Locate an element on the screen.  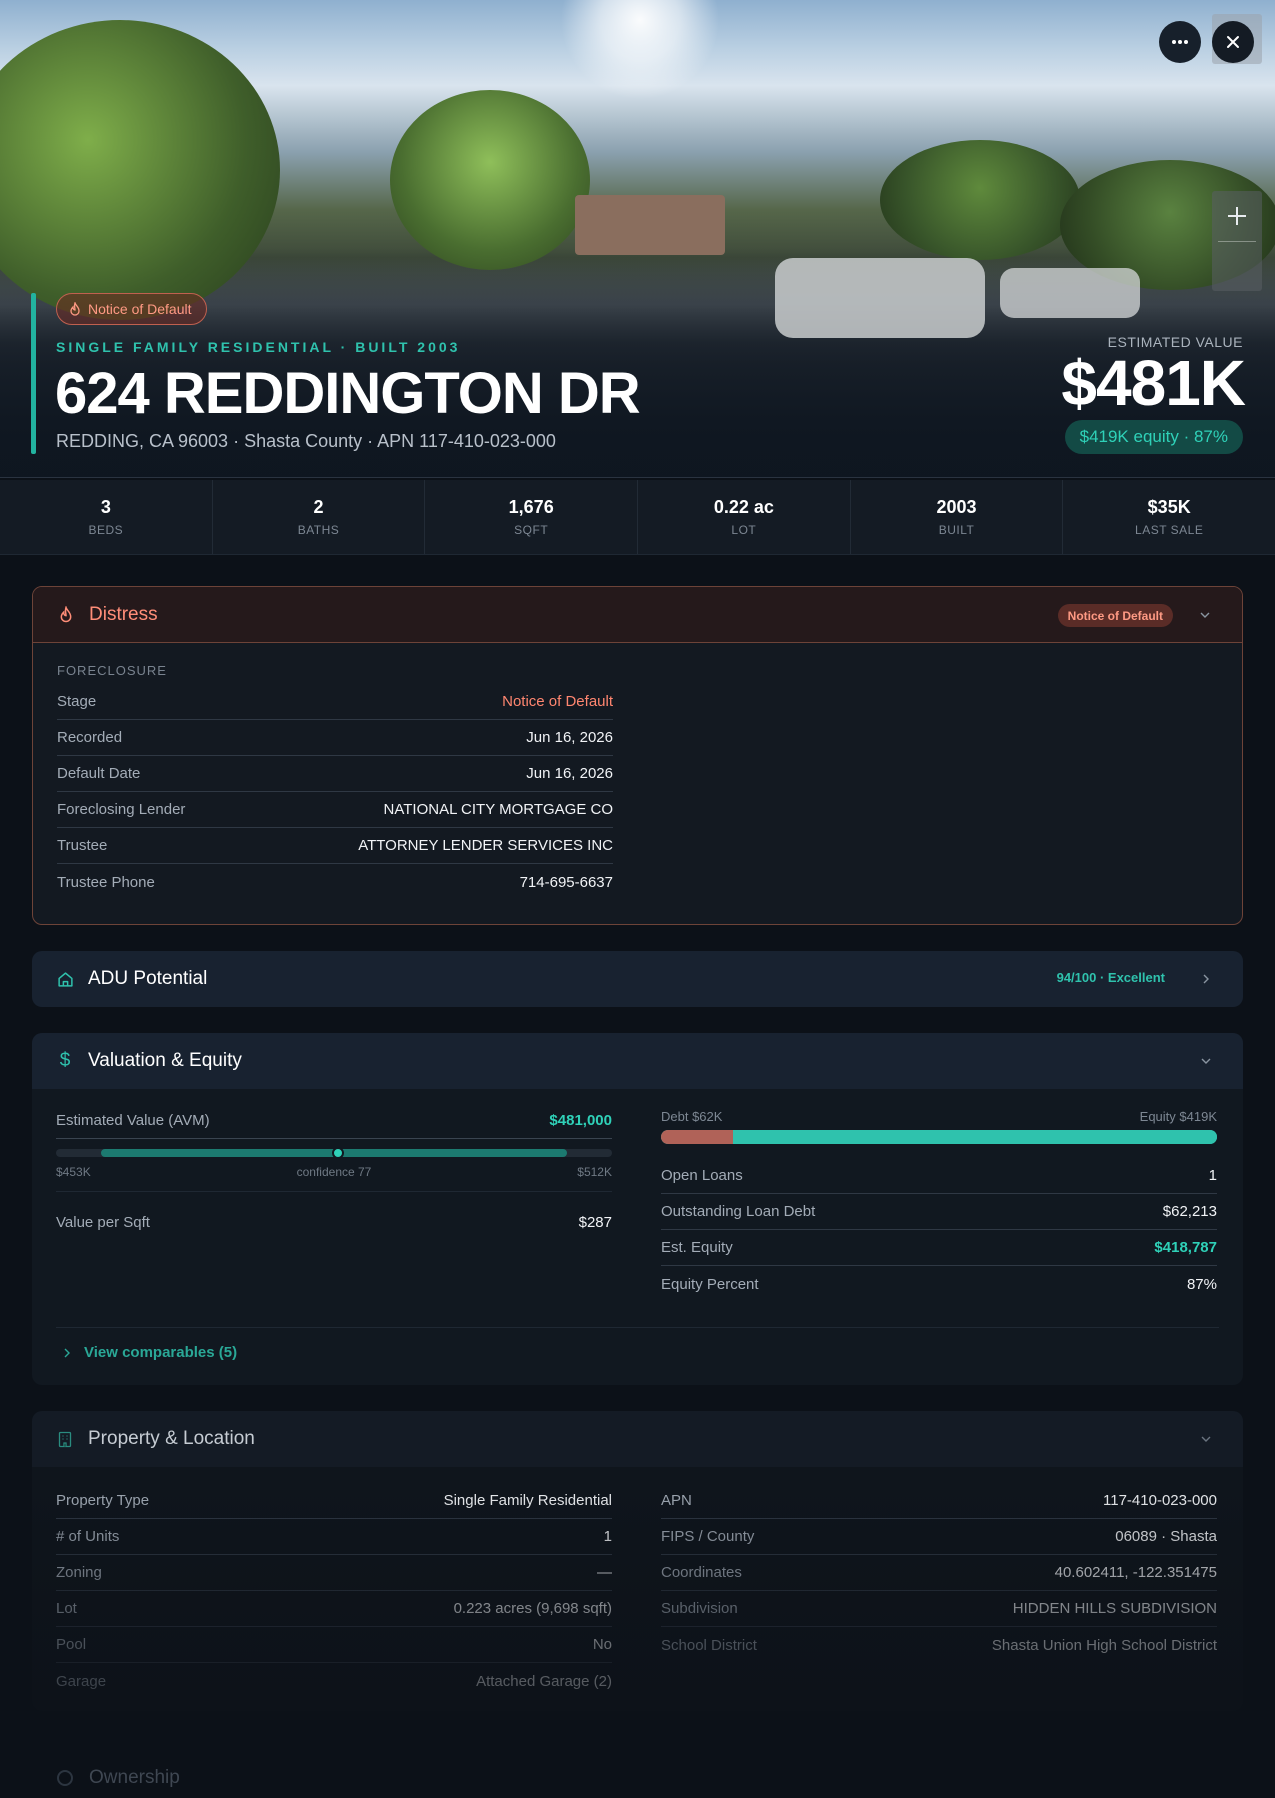
distress-title: Distress is located at coordinates (123, 614).